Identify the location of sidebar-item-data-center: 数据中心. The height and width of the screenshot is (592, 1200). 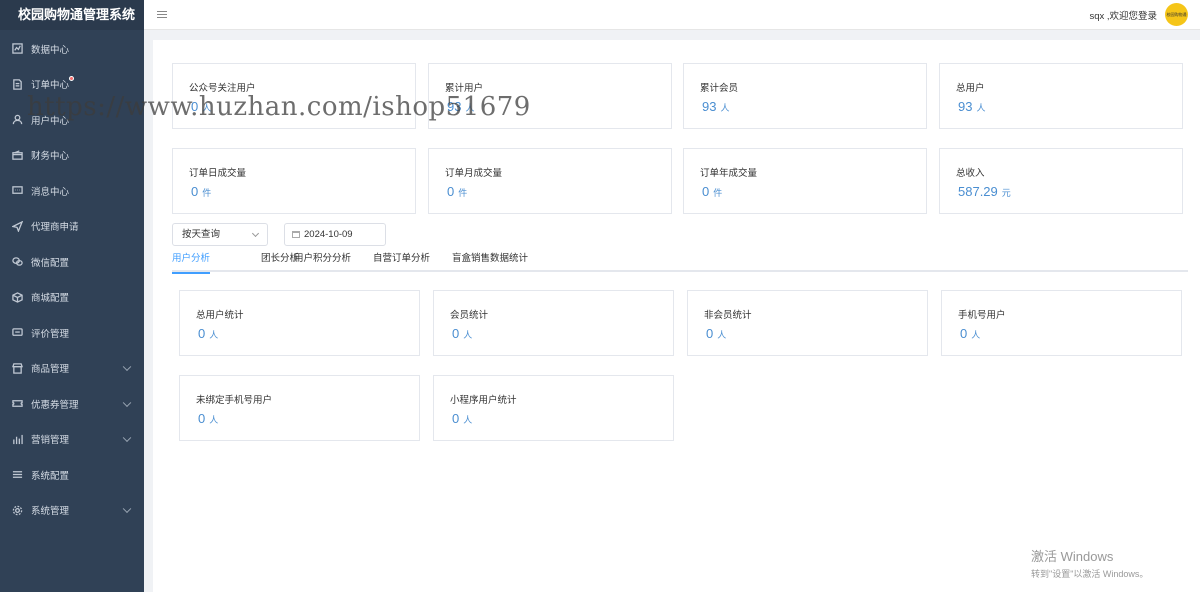
(72, 49).